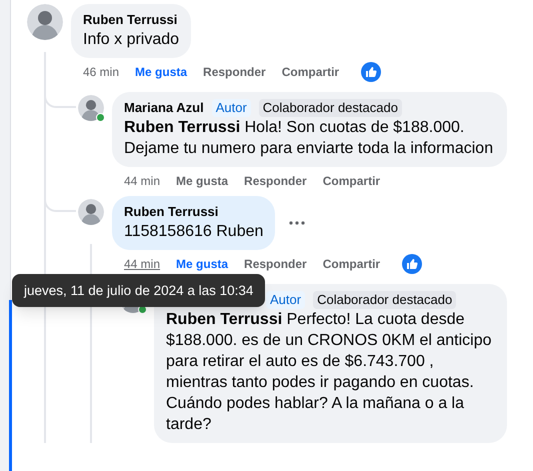  What do you see at coordinates (309, 138) in the screenshot?
I see `comment-text: Ruben Terrussi Hola! Son cuotas de $188.000. Dejame tu numero para enviarte toda la informacion` at bounding box center [309, 138].